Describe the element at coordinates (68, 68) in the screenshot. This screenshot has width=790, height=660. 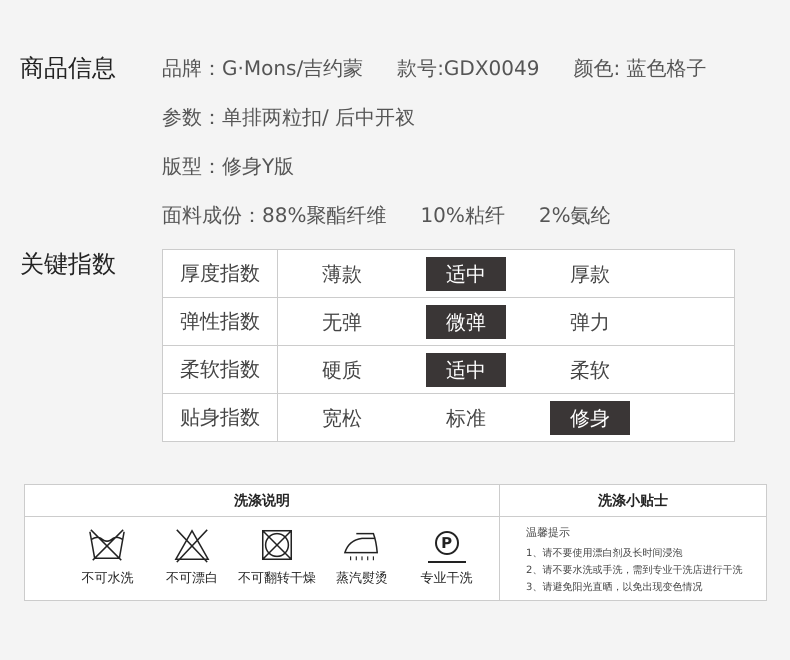
I see `section-heading: 商品信息` at that location.